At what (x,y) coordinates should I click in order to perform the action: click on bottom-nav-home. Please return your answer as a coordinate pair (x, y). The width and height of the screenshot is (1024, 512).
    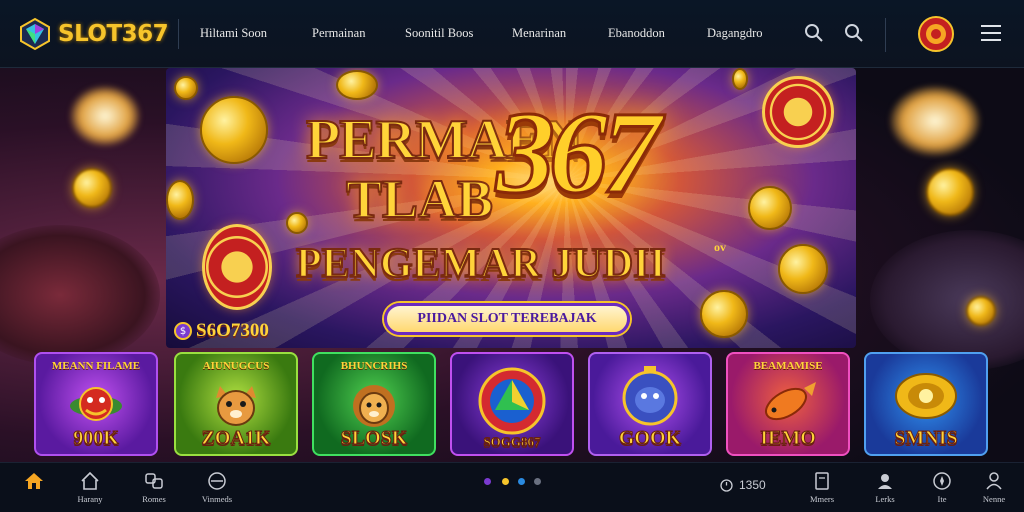
    Looking at the image, I should click on (34, 482).